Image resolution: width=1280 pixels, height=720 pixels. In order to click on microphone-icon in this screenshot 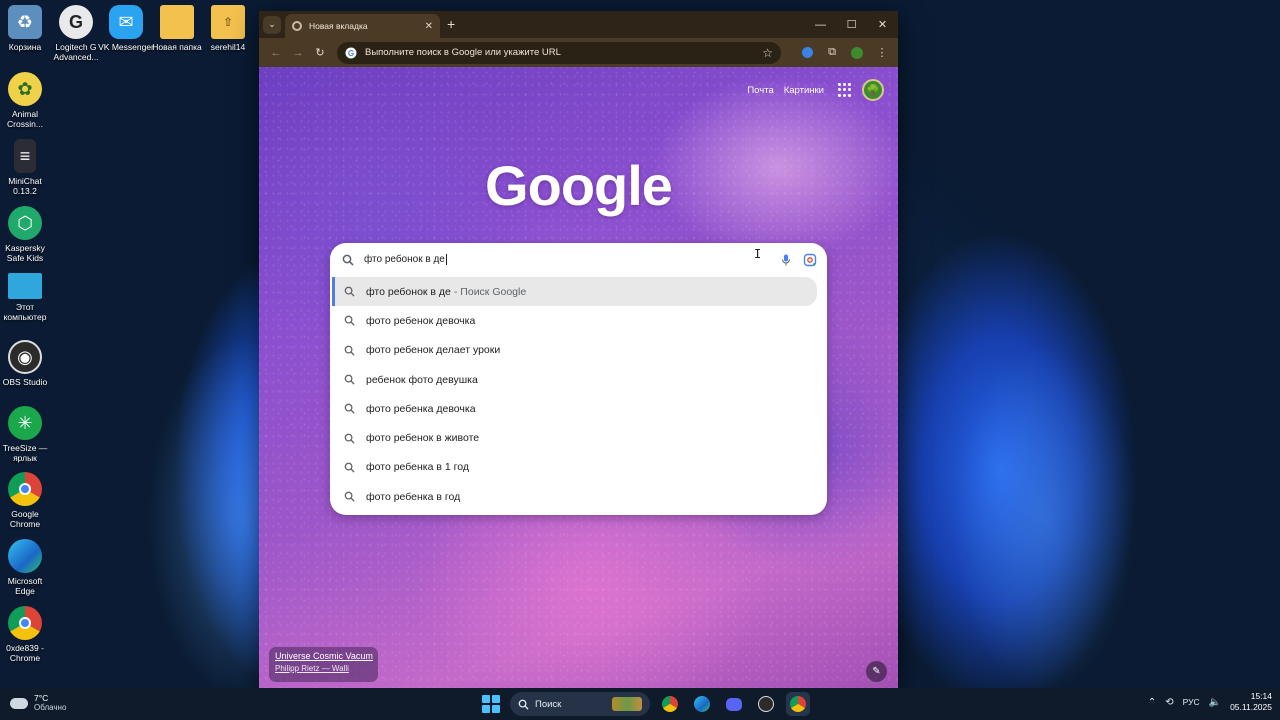, I will do `click(786, 260)`.